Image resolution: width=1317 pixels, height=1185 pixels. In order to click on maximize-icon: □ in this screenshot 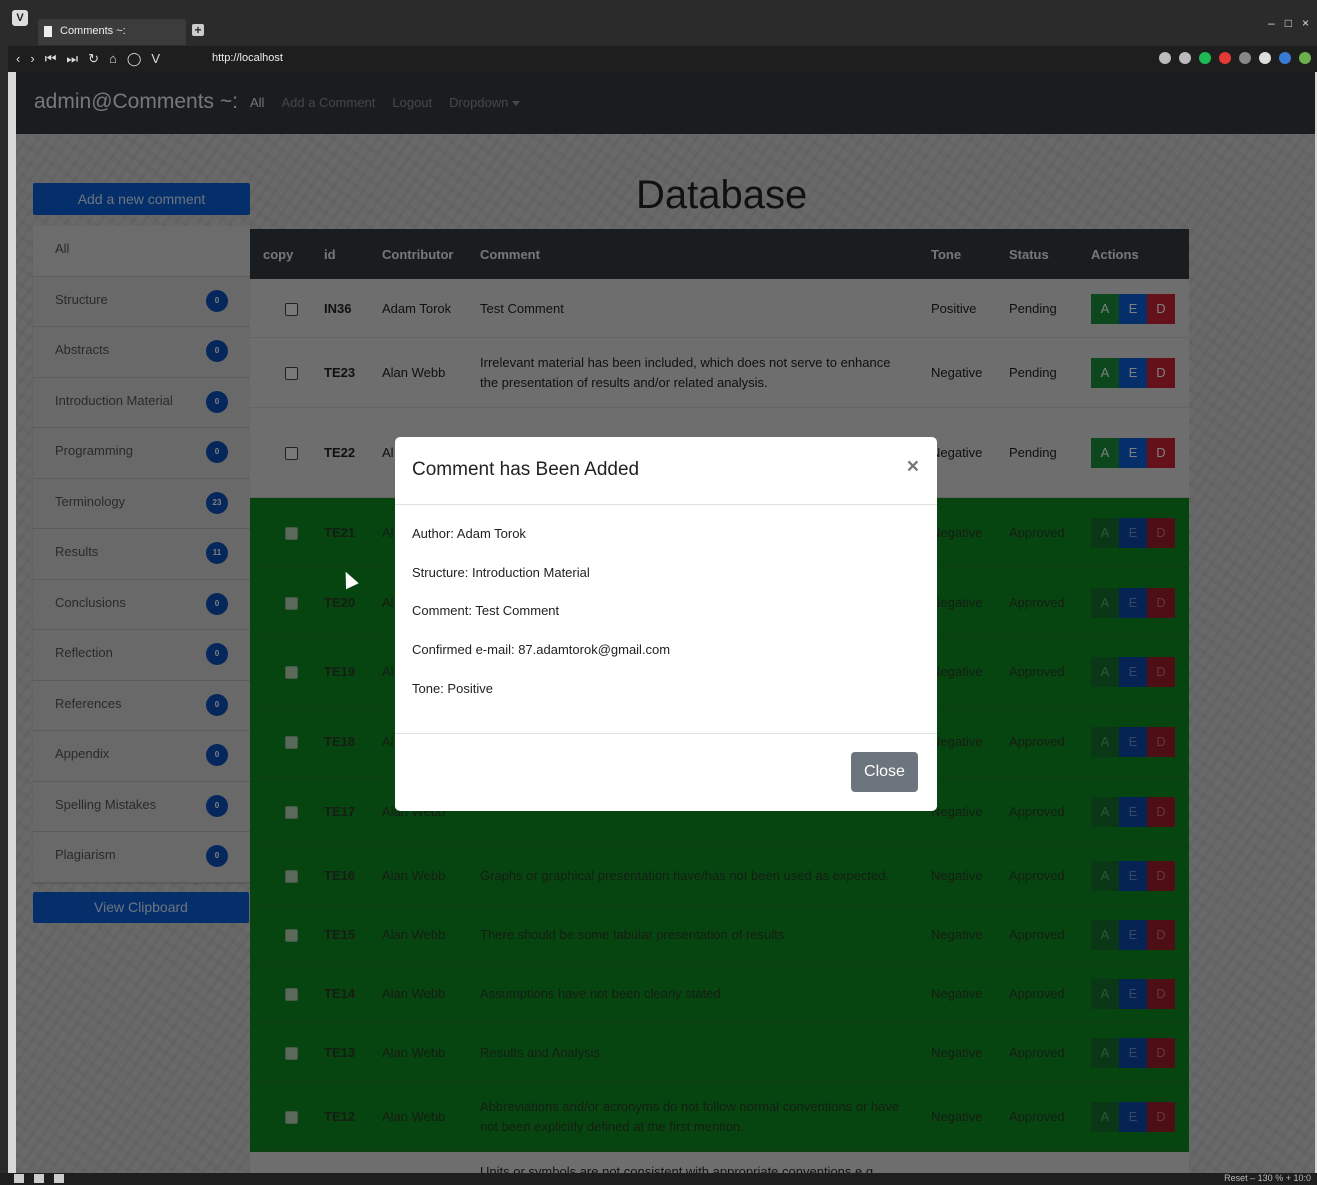, I will do `click(1288, 23)`.